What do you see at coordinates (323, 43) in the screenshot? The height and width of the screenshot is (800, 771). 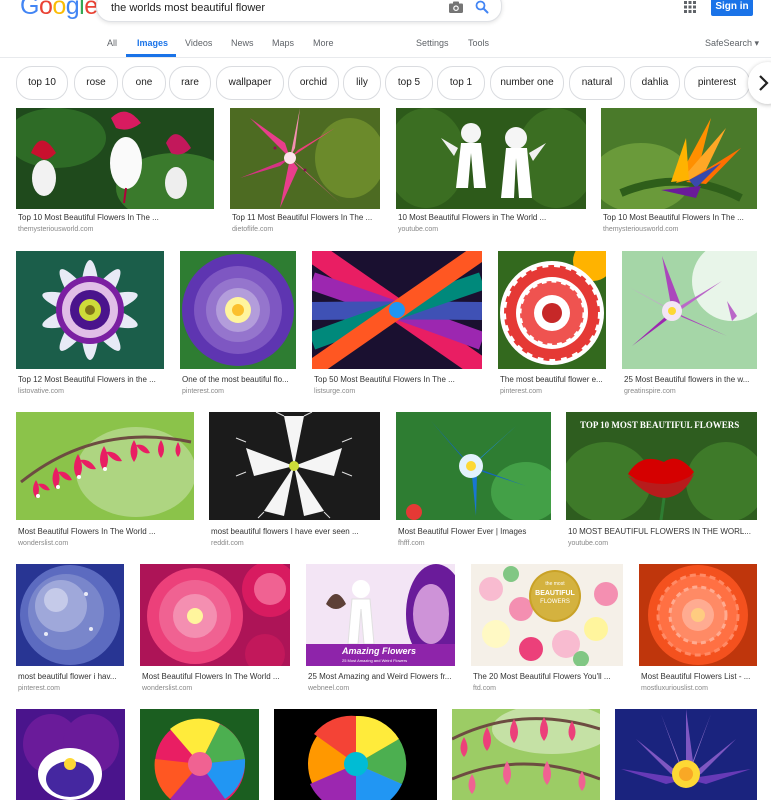 I see `tab-more: More` at bounding box center [323, 43].